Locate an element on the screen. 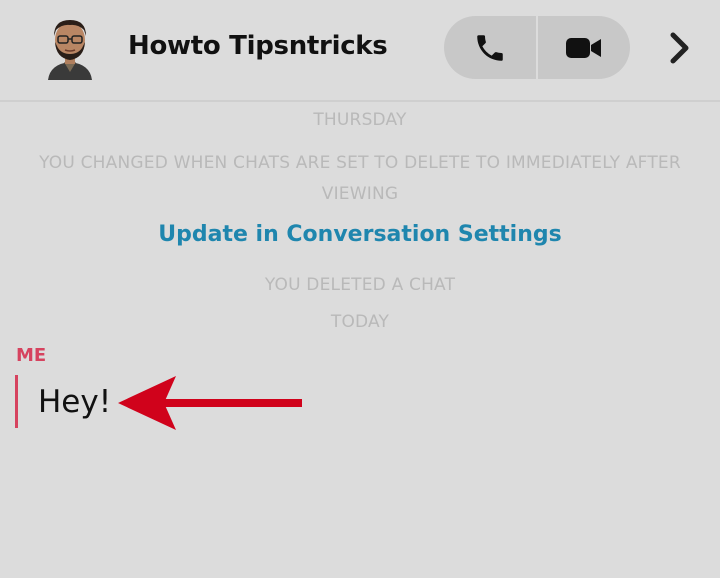  video-camera-icon is located at coordinates (583, 47).